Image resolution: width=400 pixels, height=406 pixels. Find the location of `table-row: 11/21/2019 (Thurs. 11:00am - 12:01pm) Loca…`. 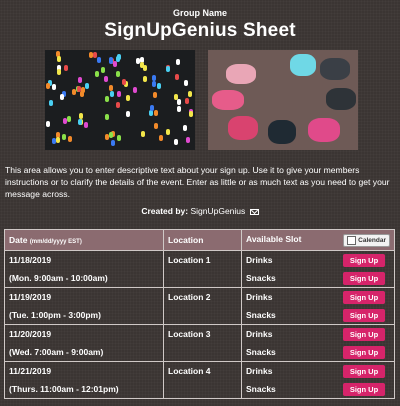

table-row: 11/21/2019 (Thurs. 11:00am - 12:01pm) Loca… is located at coordinates (199, 380).